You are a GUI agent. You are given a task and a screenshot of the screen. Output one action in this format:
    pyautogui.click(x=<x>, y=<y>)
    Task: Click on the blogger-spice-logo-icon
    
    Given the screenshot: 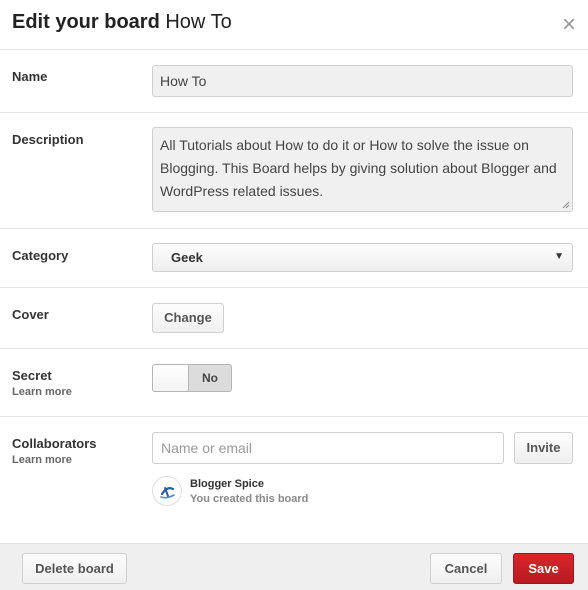 What is the action you would take?
    pyautogui.click(x=167, y=493)
    